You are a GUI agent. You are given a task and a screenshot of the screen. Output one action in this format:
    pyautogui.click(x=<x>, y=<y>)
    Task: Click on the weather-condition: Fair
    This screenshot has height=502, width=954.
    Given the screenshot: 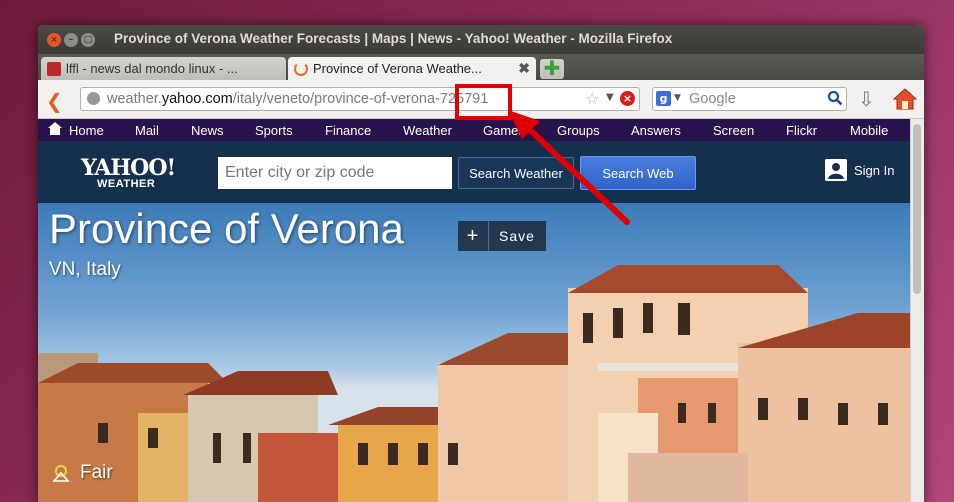 What is the action you would take?
    pyautogui.click(x=81, y=473)
    